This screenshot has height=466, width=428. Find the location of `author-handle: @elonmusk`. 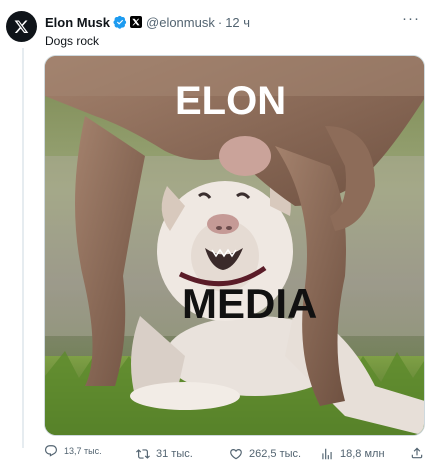

author-handle: @elonmusk is located at coordinates (180, 22).